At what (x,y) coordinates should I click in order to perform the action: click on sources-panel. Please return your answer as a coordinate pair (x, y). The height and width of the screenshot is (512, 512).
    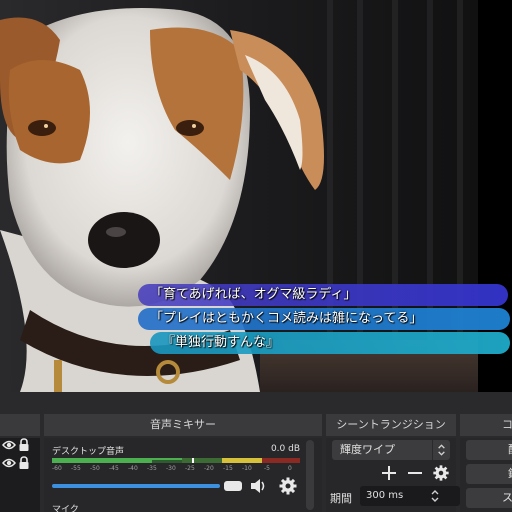
    Looking at the image, I should click on (20, 475).